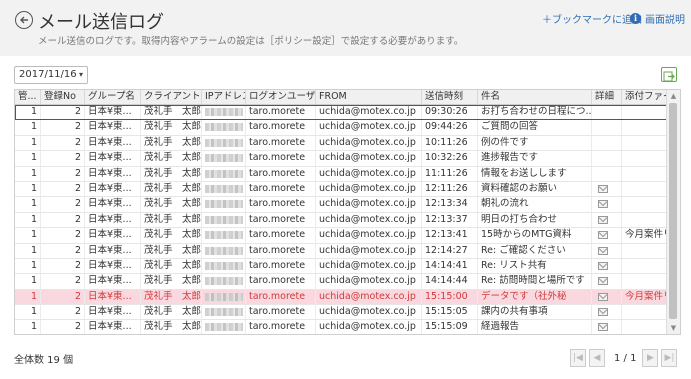 The image size is (691, 379). Describe the element at coordinates (650, 358) in the screenshot. I see `next-page-button: ▶` at that location.